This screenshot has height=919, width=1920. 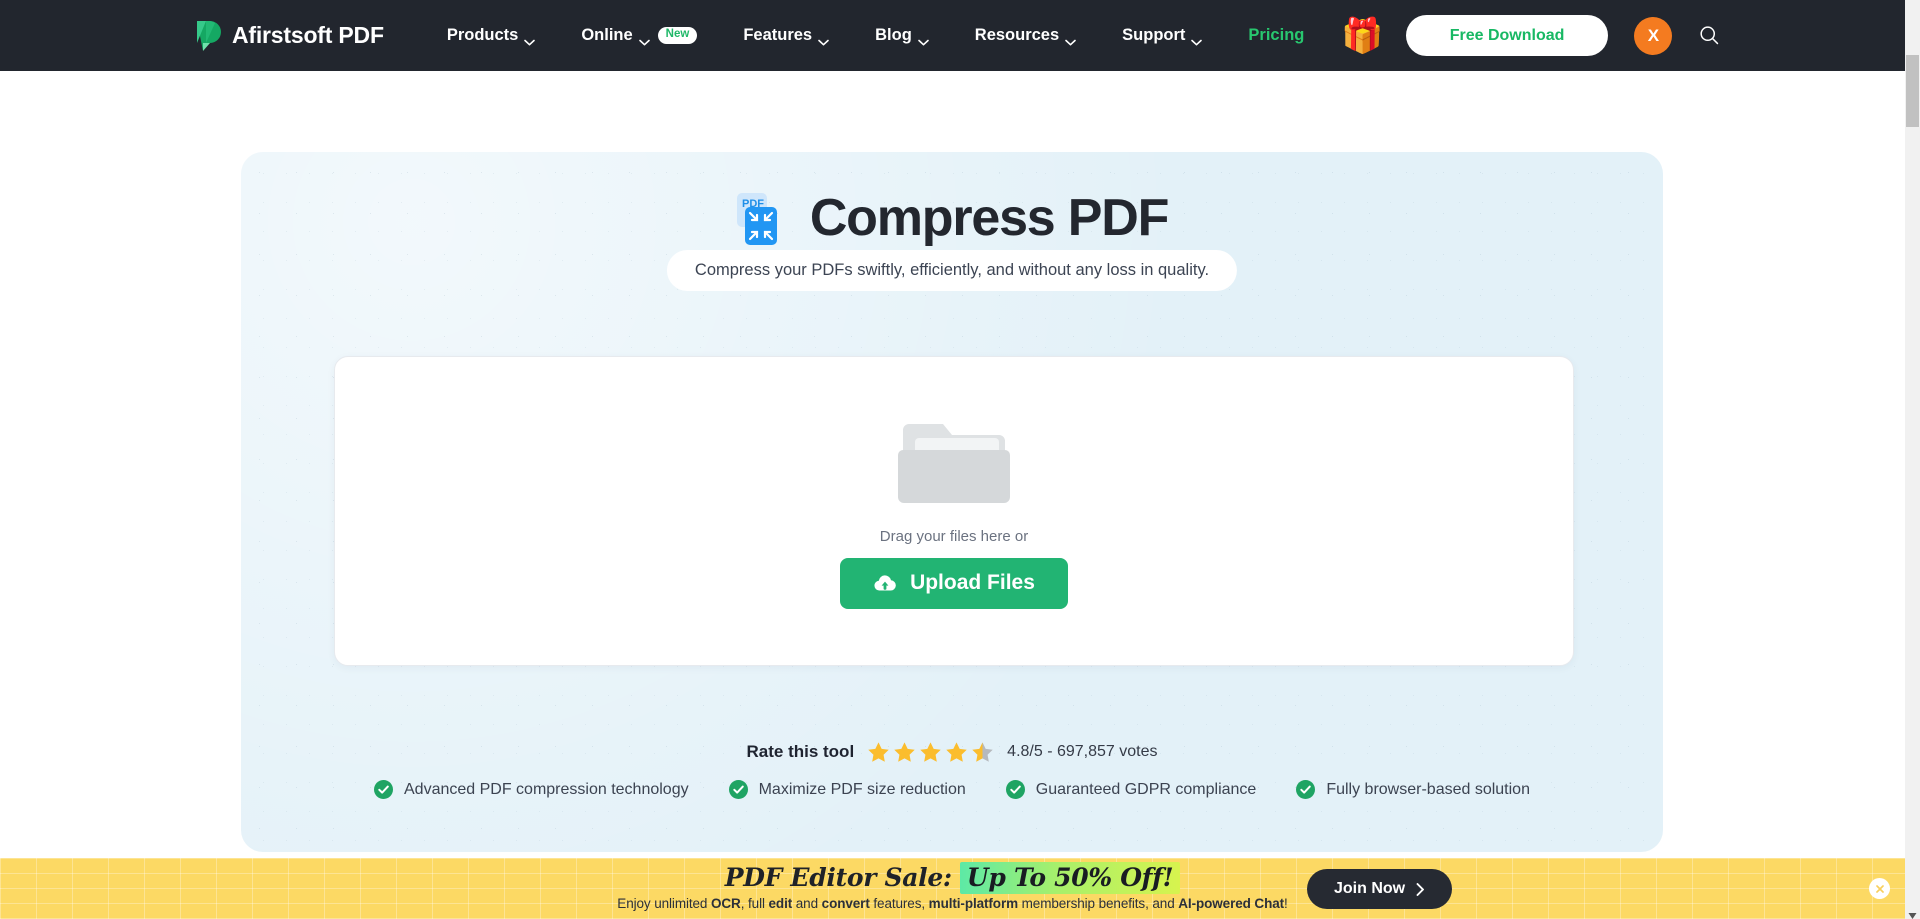 I want to click on join-now-label: Join Now, so click(x=1370, y=888).